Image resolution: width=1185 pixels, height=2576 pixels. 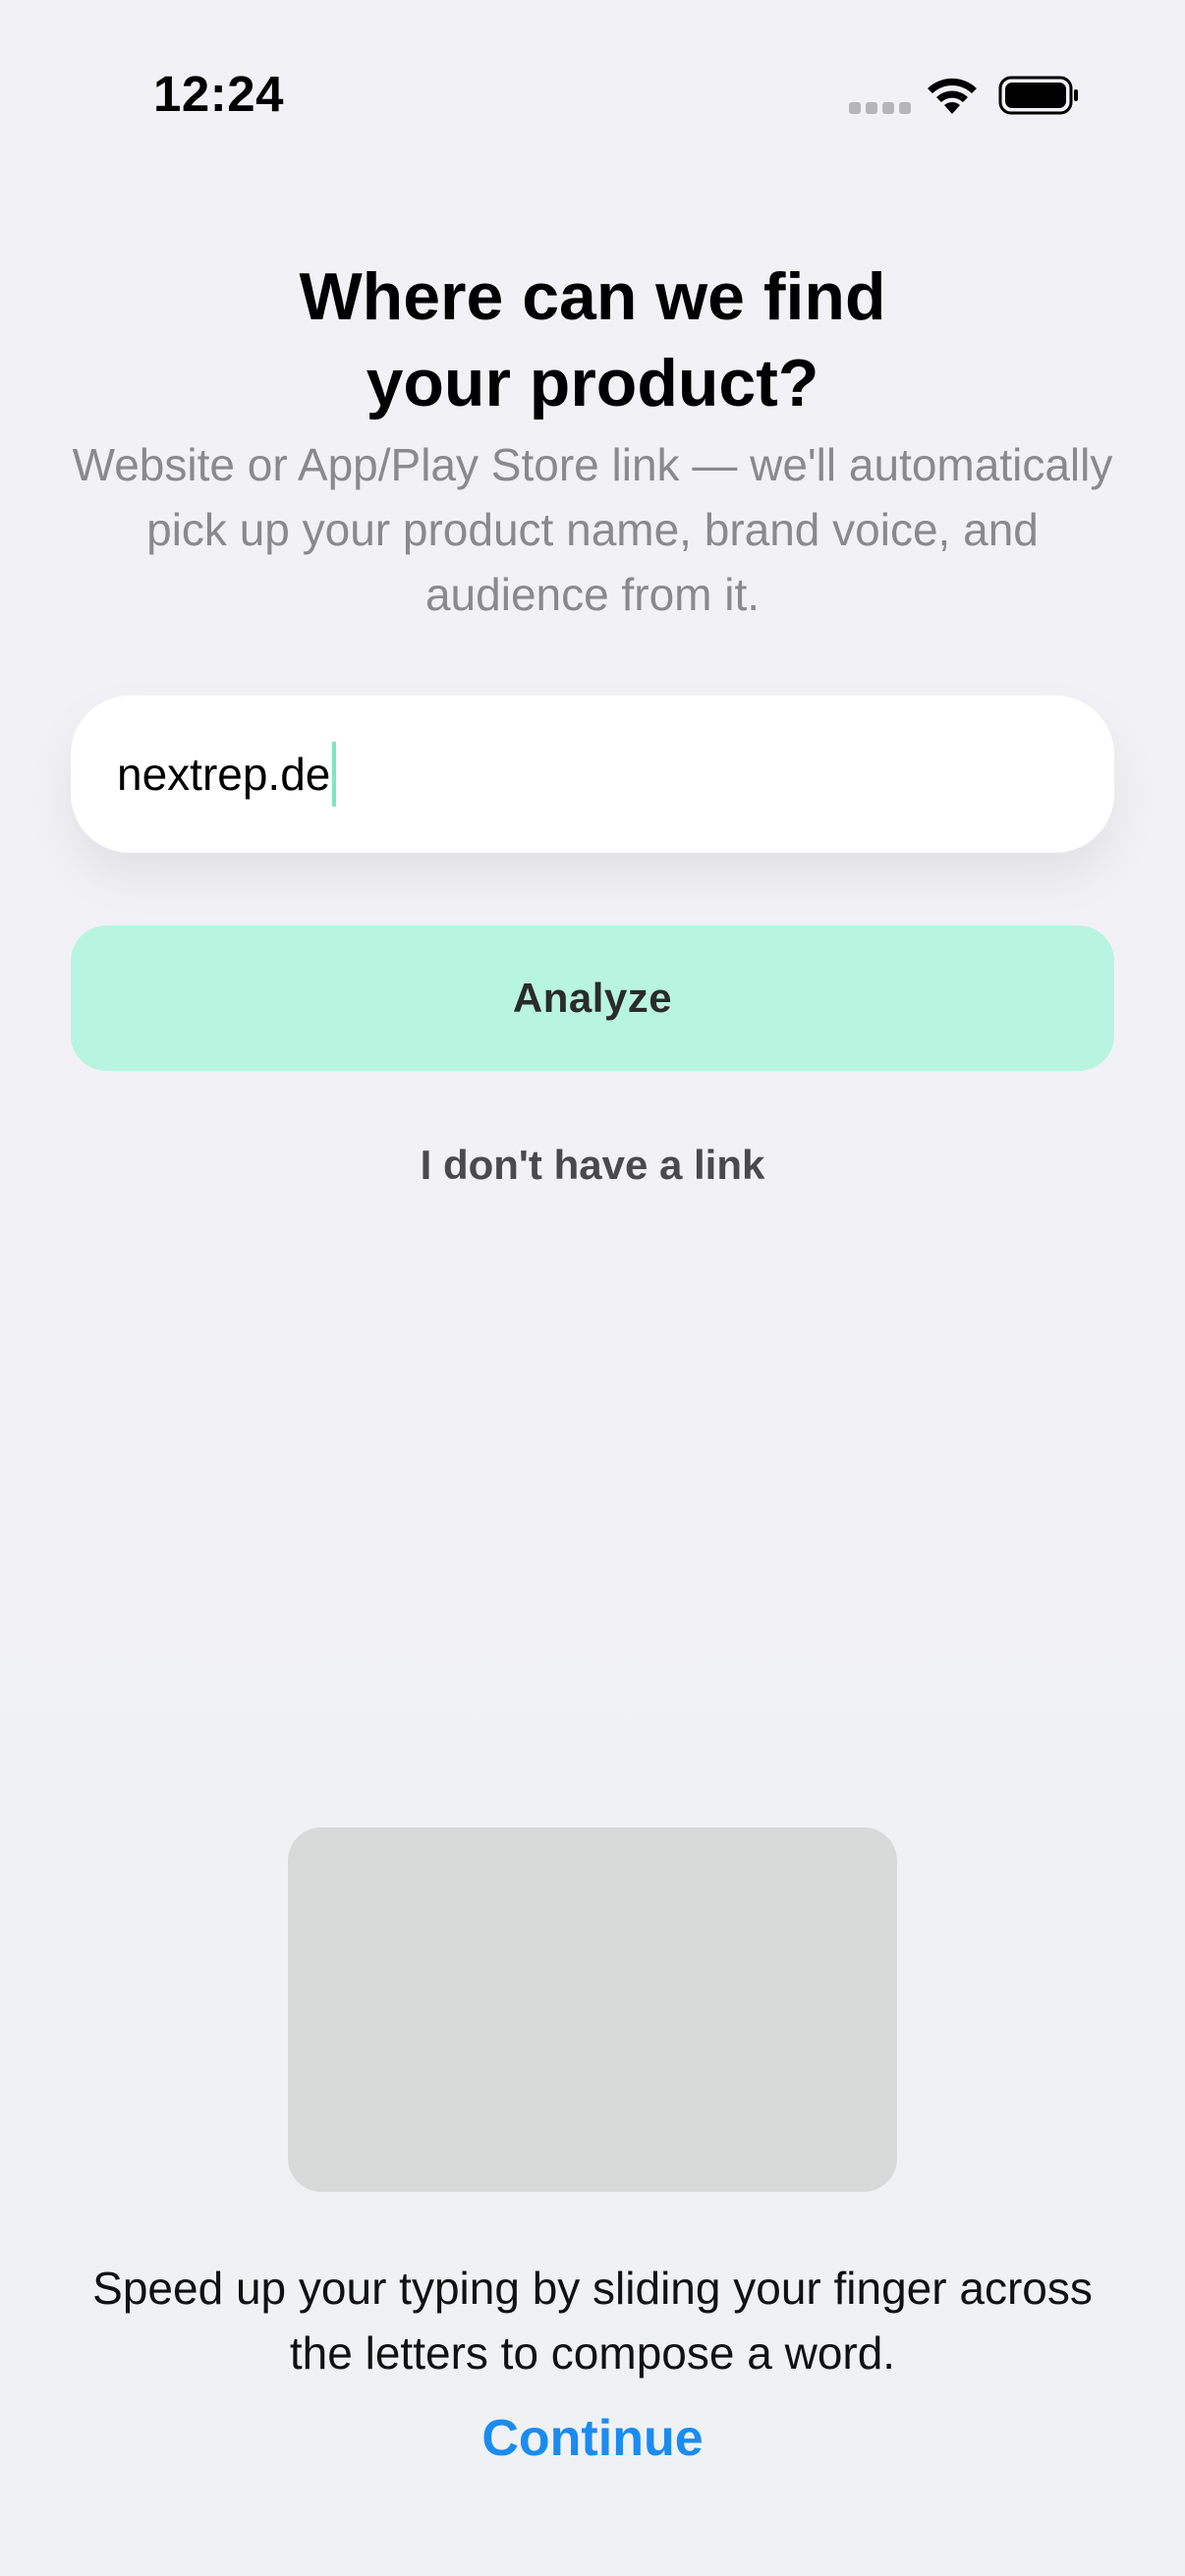 What do you see at coordinates (224, 774) in the screenshot?
I see `product-url-value: nextrep.de` at bounding box center [224, 774].